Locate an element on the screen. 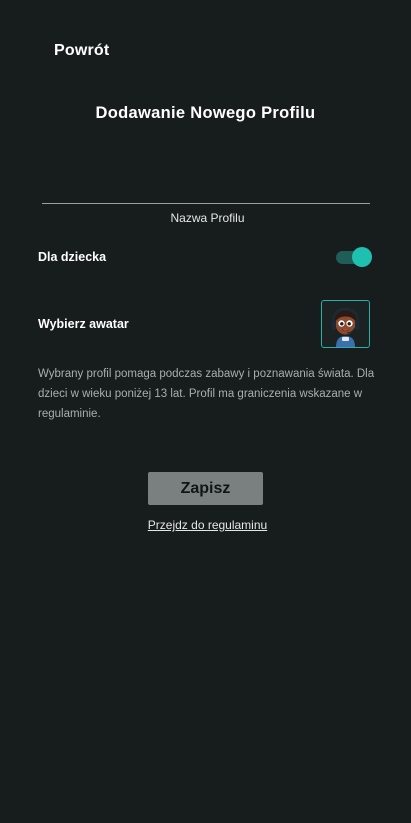 The width and height of the screenshot is (411, 823). page-title: Dodawanie Nowego Profilu is located at coordinates (205, 113).